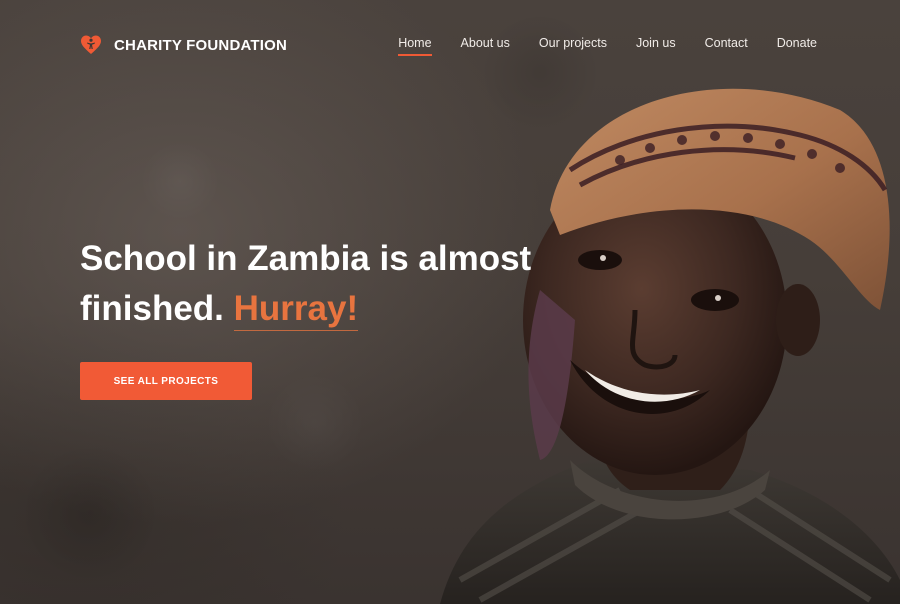 Image resolution: width=900 pixels, height=604 pixels. What do you see at coordinates (656, 46) in the screenshot?
I see `nav-join-us: Join us` at bounding box center [656, 46].